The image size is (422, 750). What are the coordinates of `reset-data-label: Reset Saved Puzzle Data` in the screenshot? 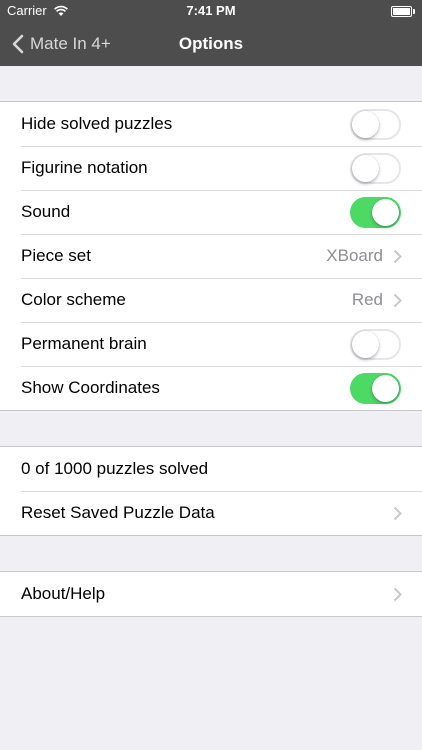 It's located at (118, 512).